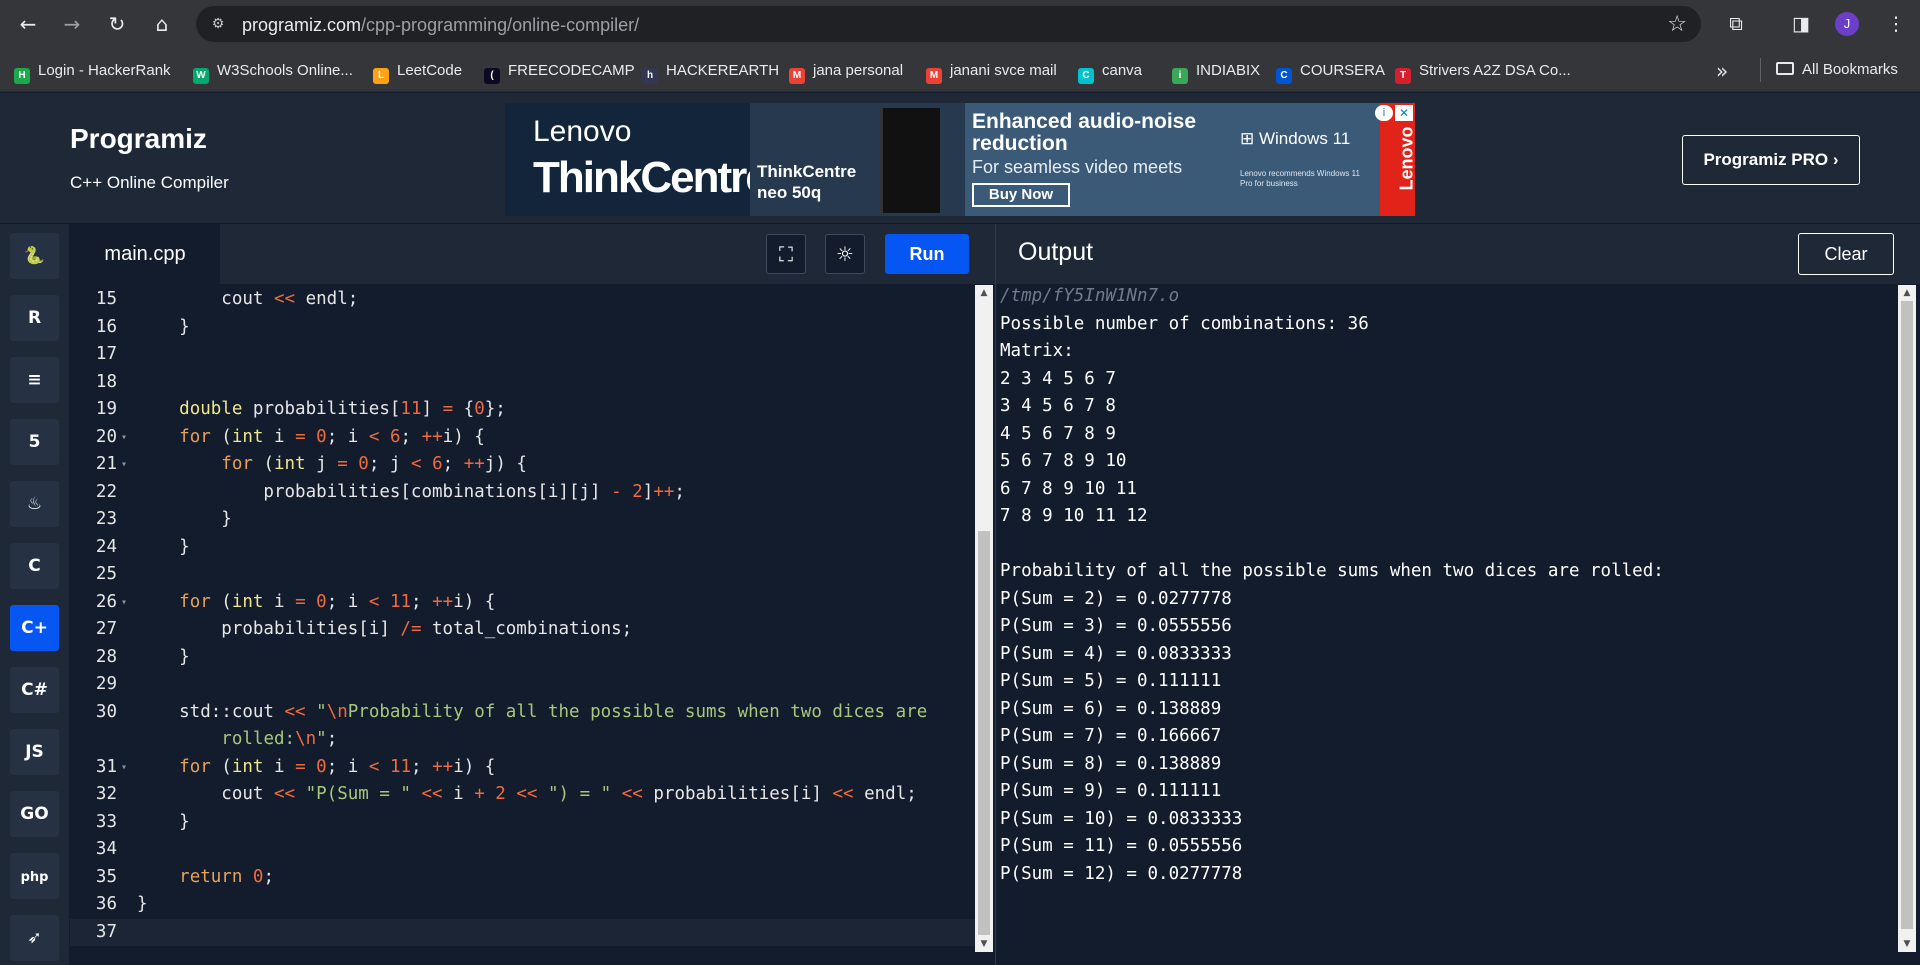  I want to click on forward-icon: →, so click(72, 24).